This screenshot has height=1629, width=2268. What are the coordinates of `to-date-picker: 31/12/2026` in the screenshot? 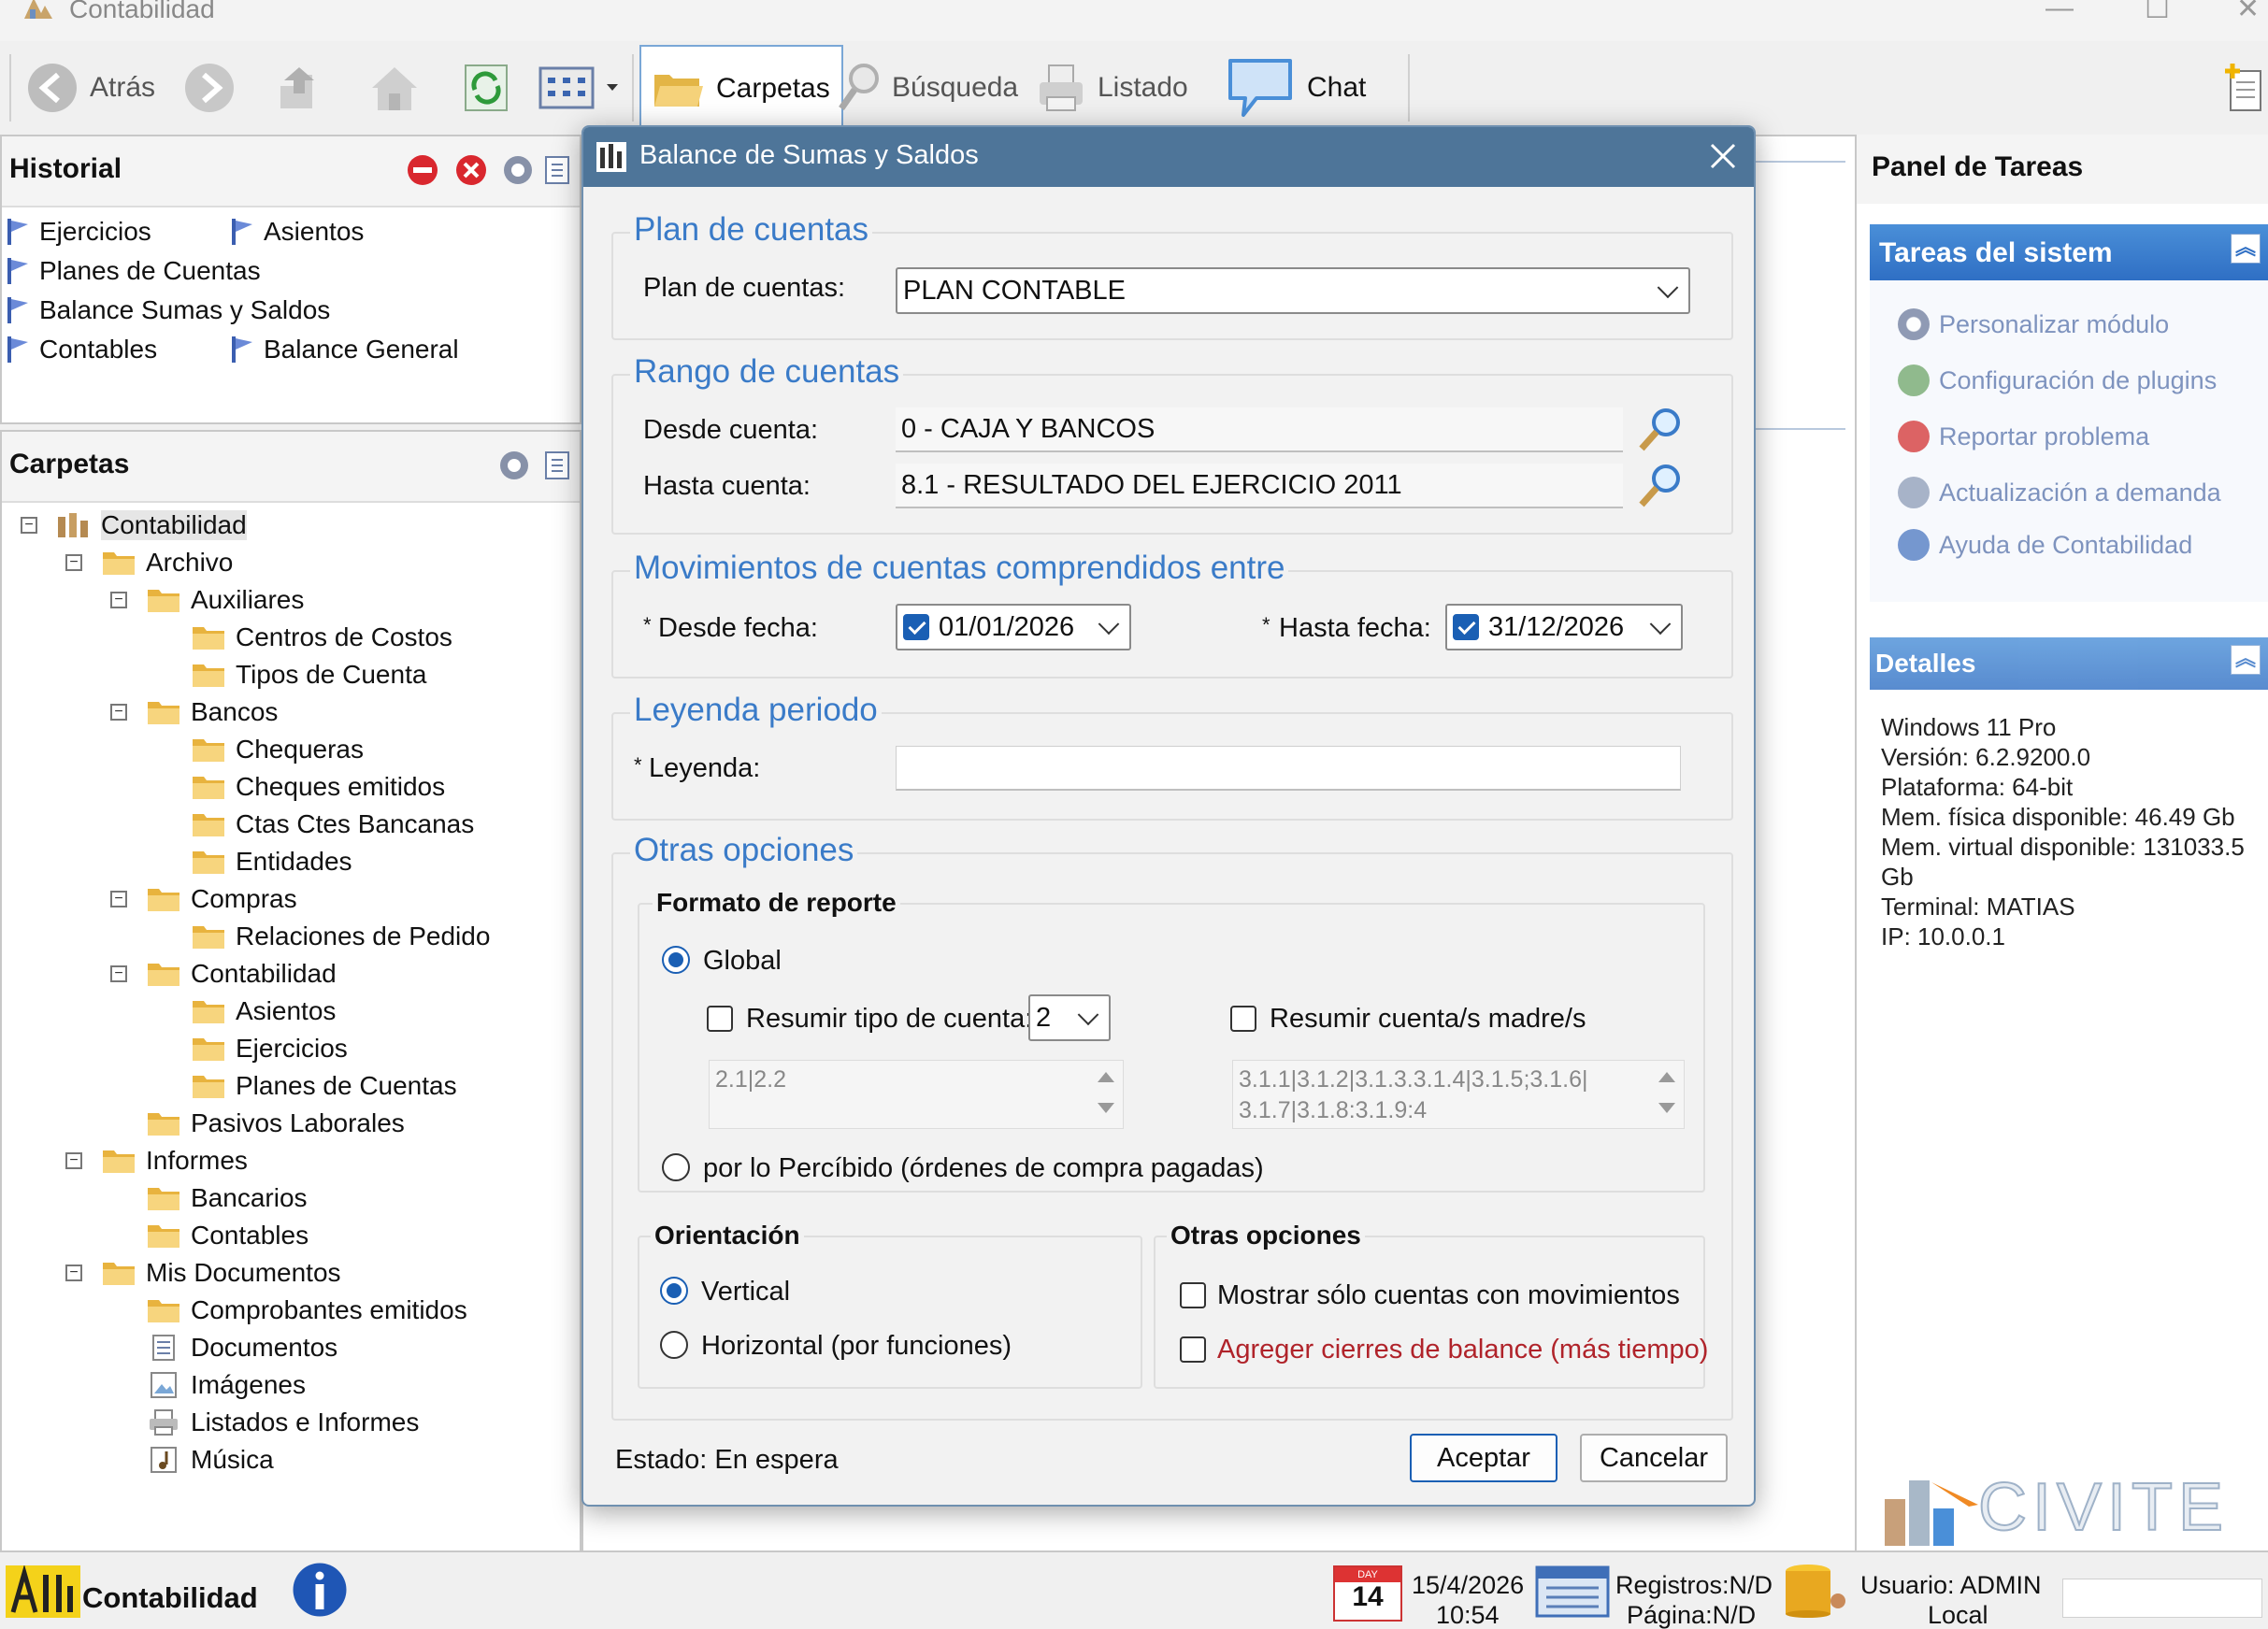 It's located at (1564, 627).